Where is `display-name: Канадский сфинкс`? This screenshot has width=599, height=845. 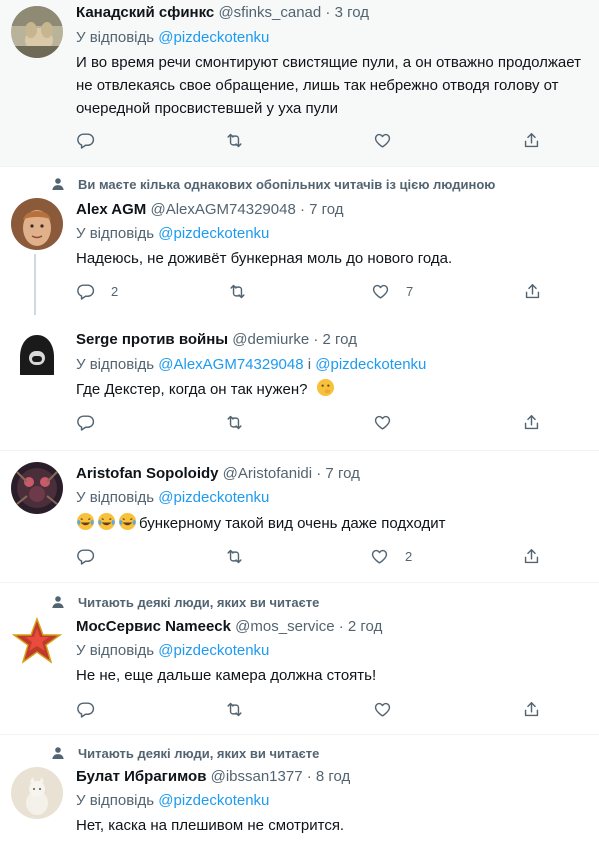 display-name: Канадский сфинкс is located at coordinates (145, 12).